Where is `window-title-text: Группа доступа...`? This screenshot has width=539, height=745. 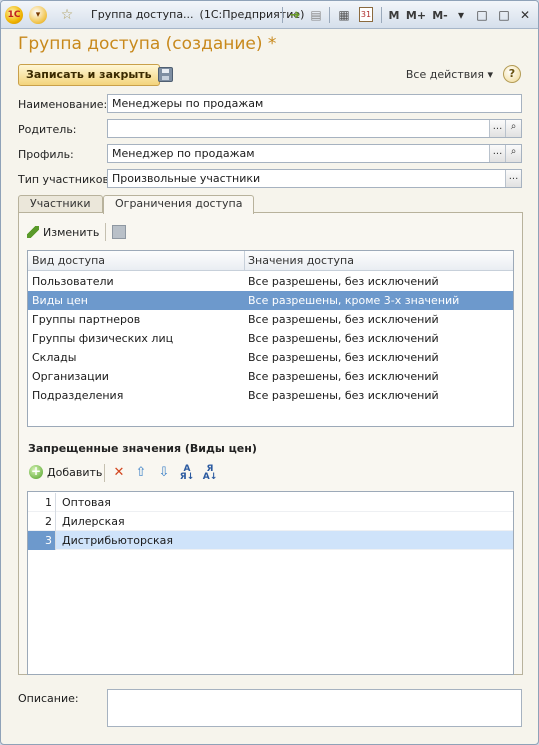
window-title-text: Группа доступа... is located at coordinates (142, 14).